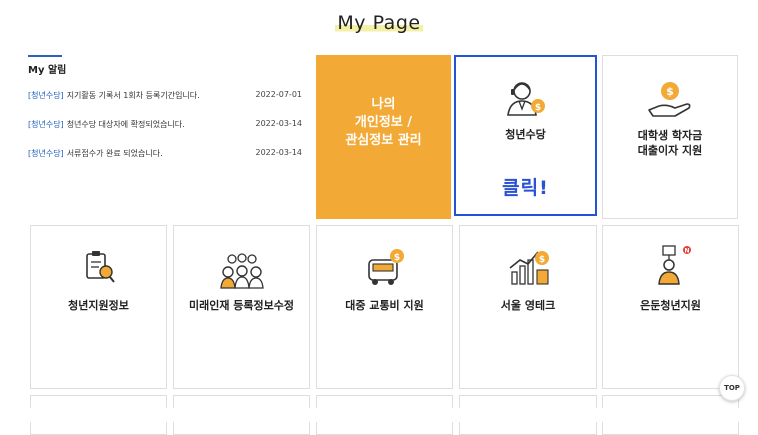 This screenshot has width=758, height=435. I want to click on svg-text: N, so click(686, 251).